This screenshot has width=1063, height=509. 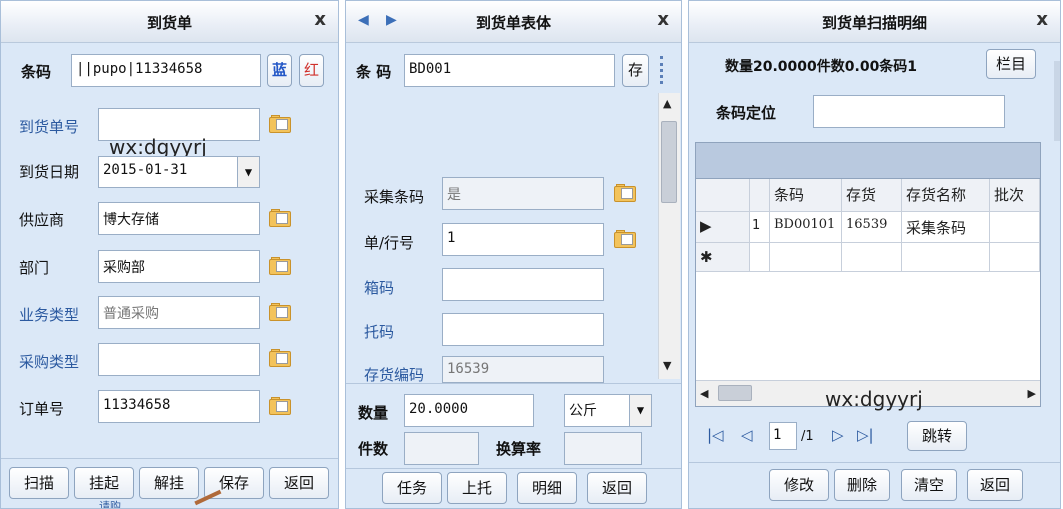 What do you see at coordinates (760, 195) in the screenshot?
I see `grid-num-header` at bounding box center [760, 195].